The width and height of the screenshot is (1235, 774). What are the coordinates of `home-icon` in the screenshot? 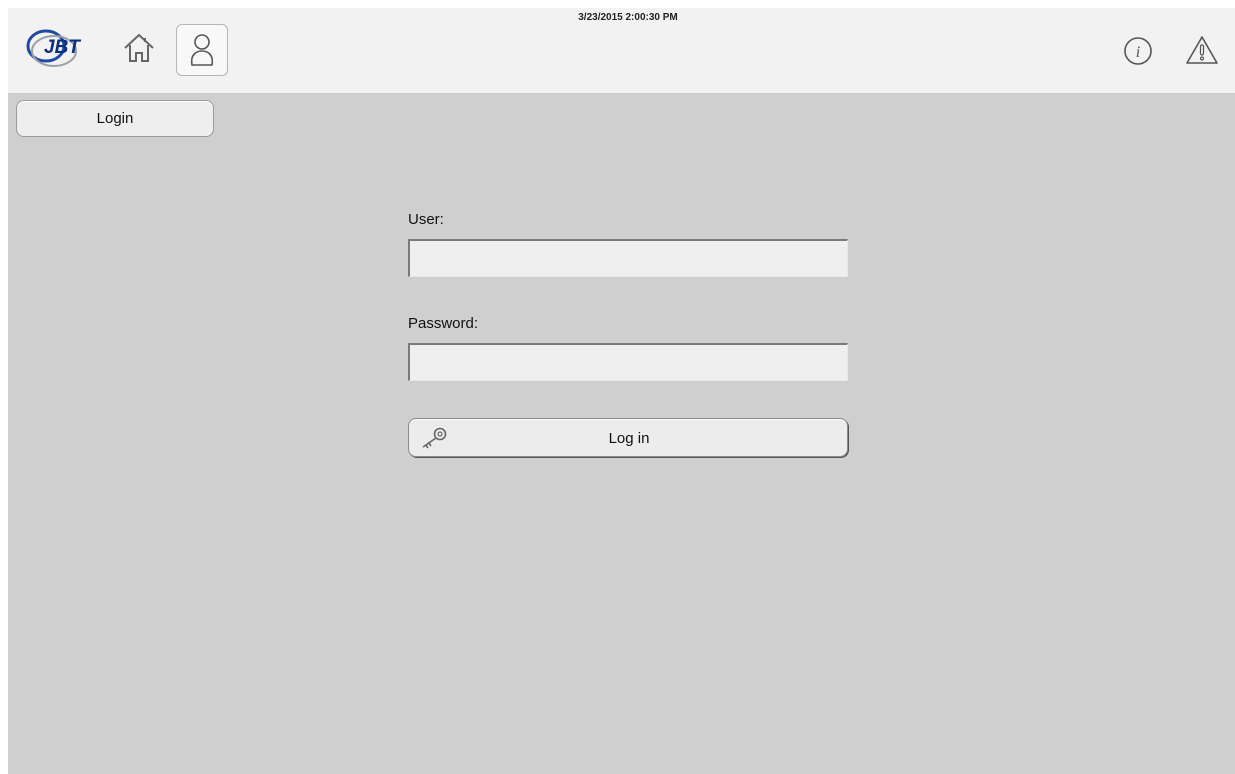 It's located at (139, 47).